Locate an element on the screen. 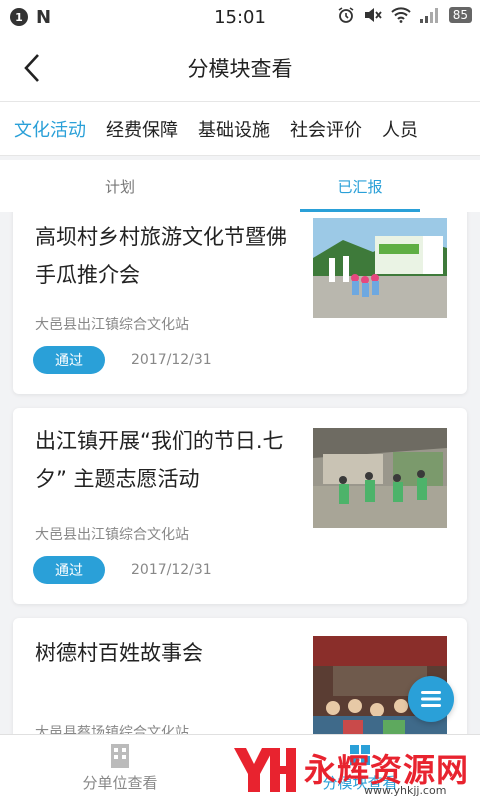 This screenshot has width=480, height=800. tab-funding: 经费保障 is located at coordinates (135, 129).